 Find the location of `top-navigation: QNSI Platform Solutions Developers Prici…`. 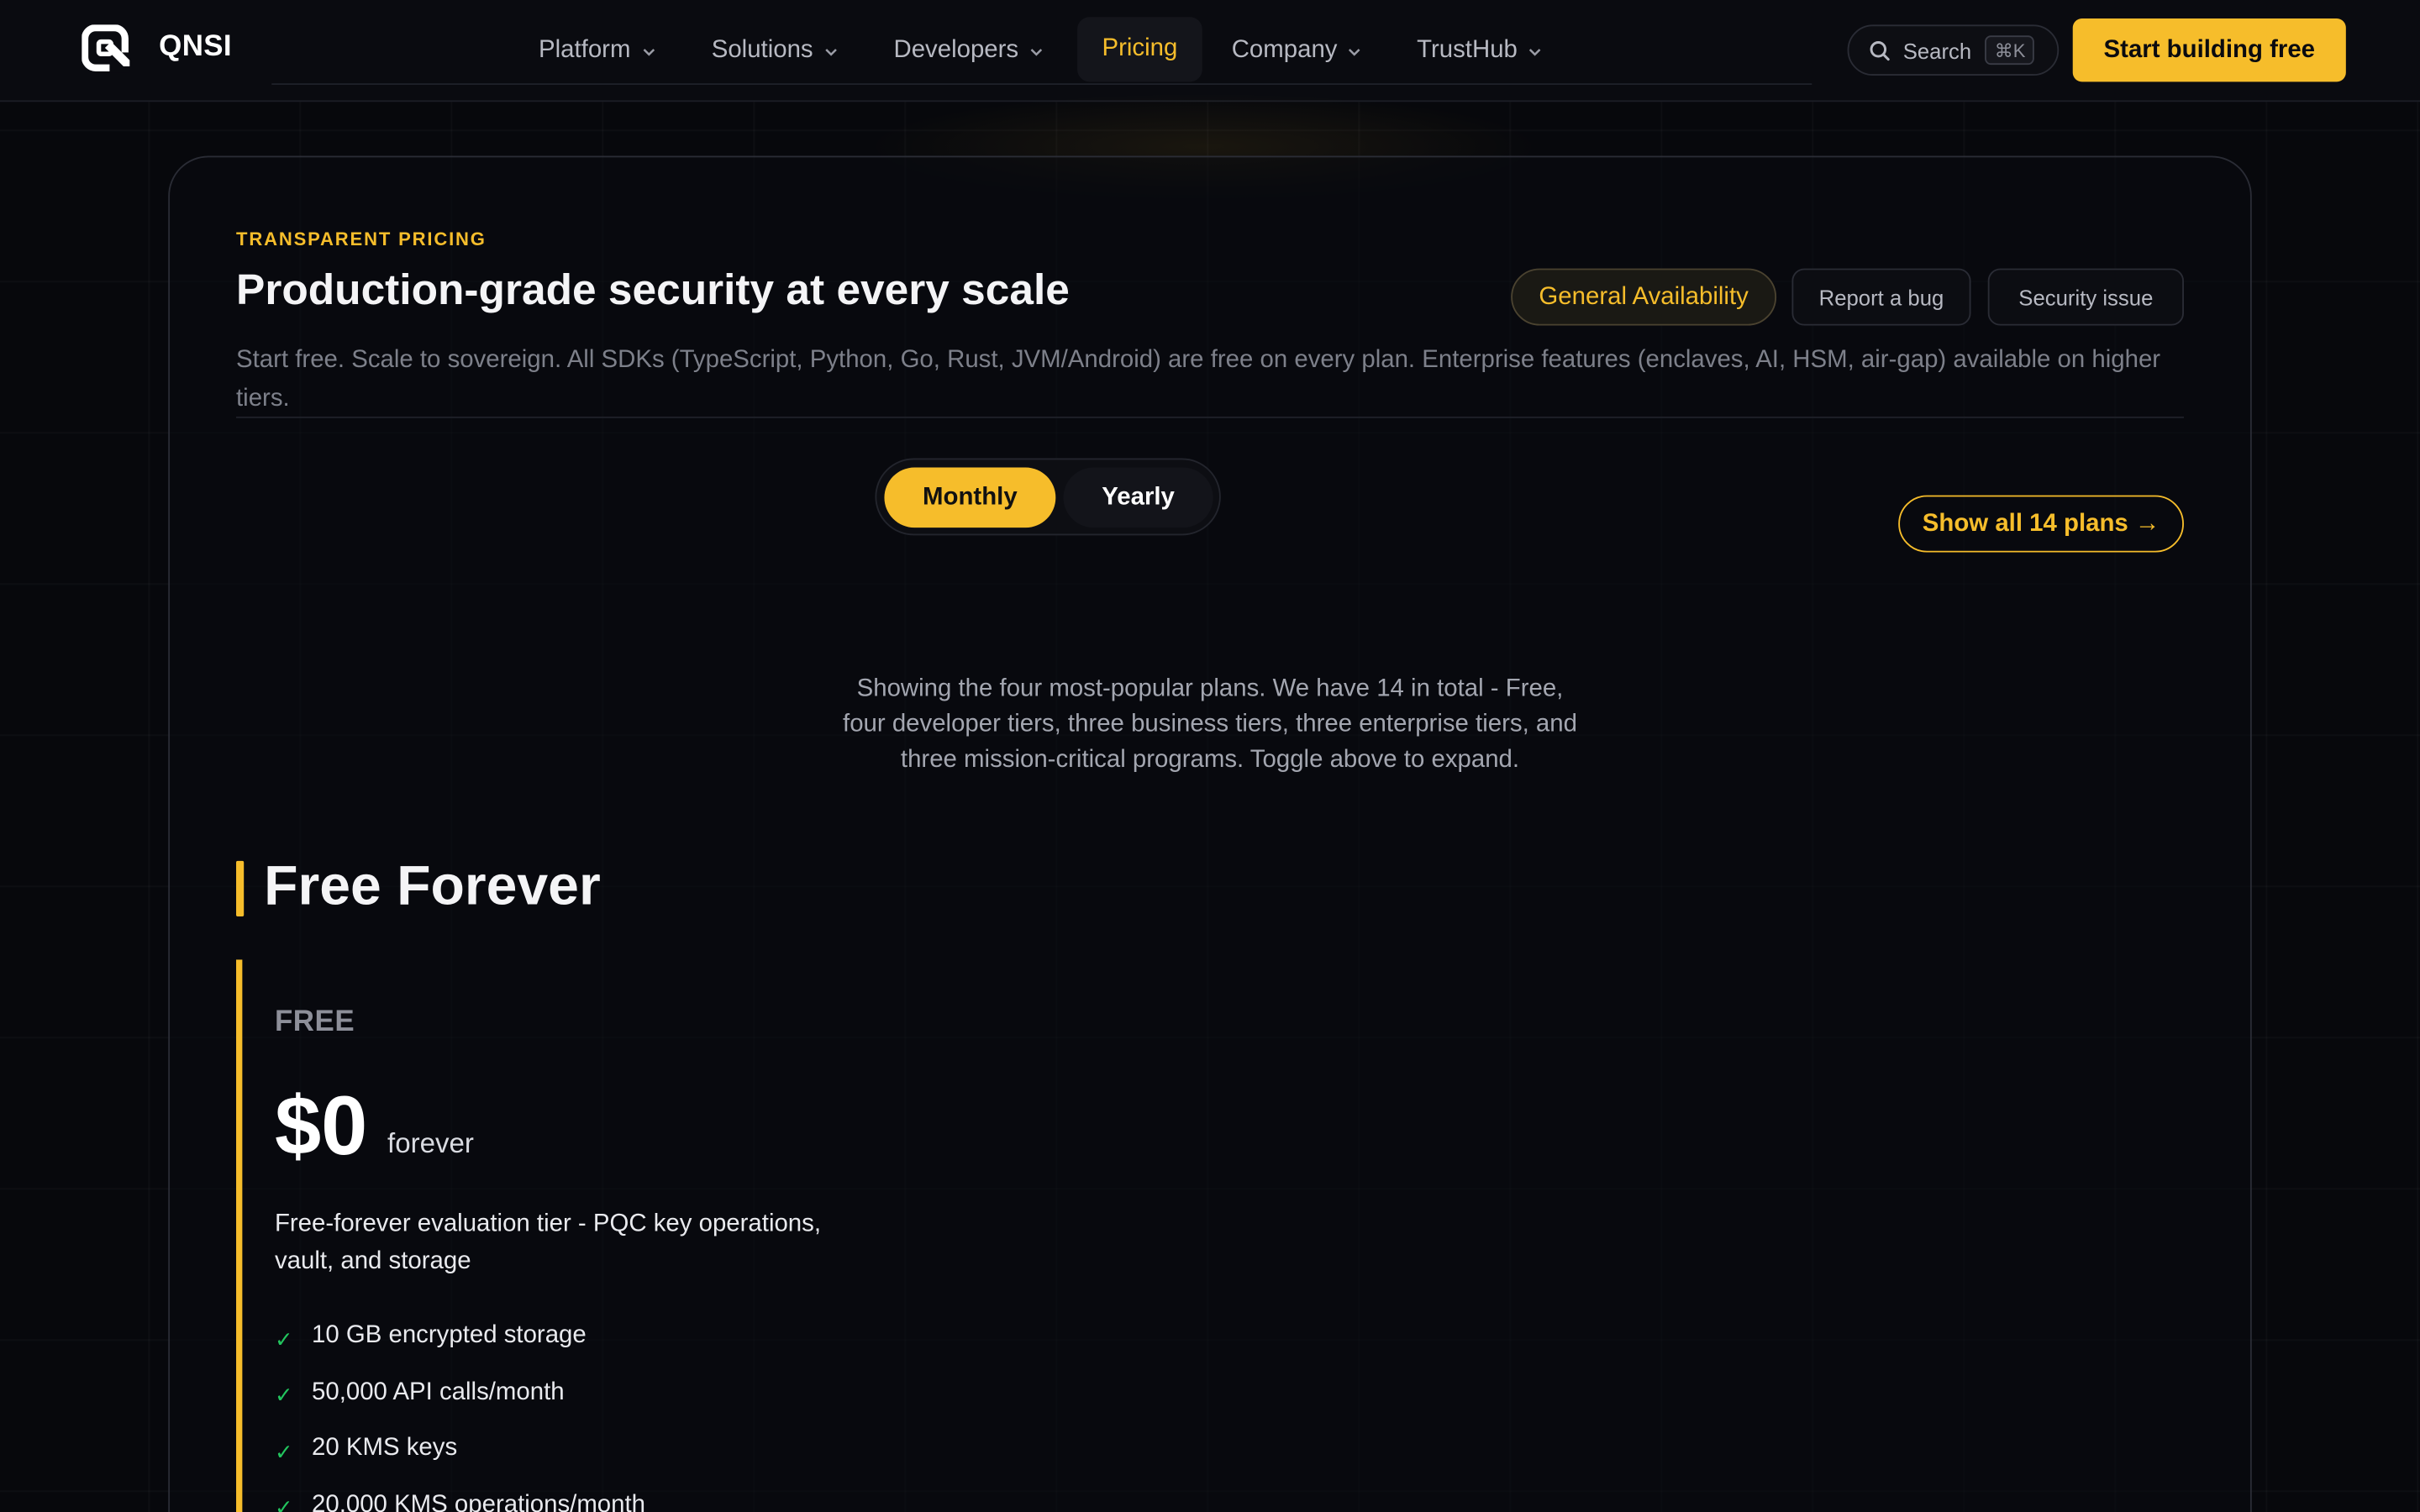

top-navigation: QNSI Platform Solutions Developers Prici… is located at coordinates (1210, 51).